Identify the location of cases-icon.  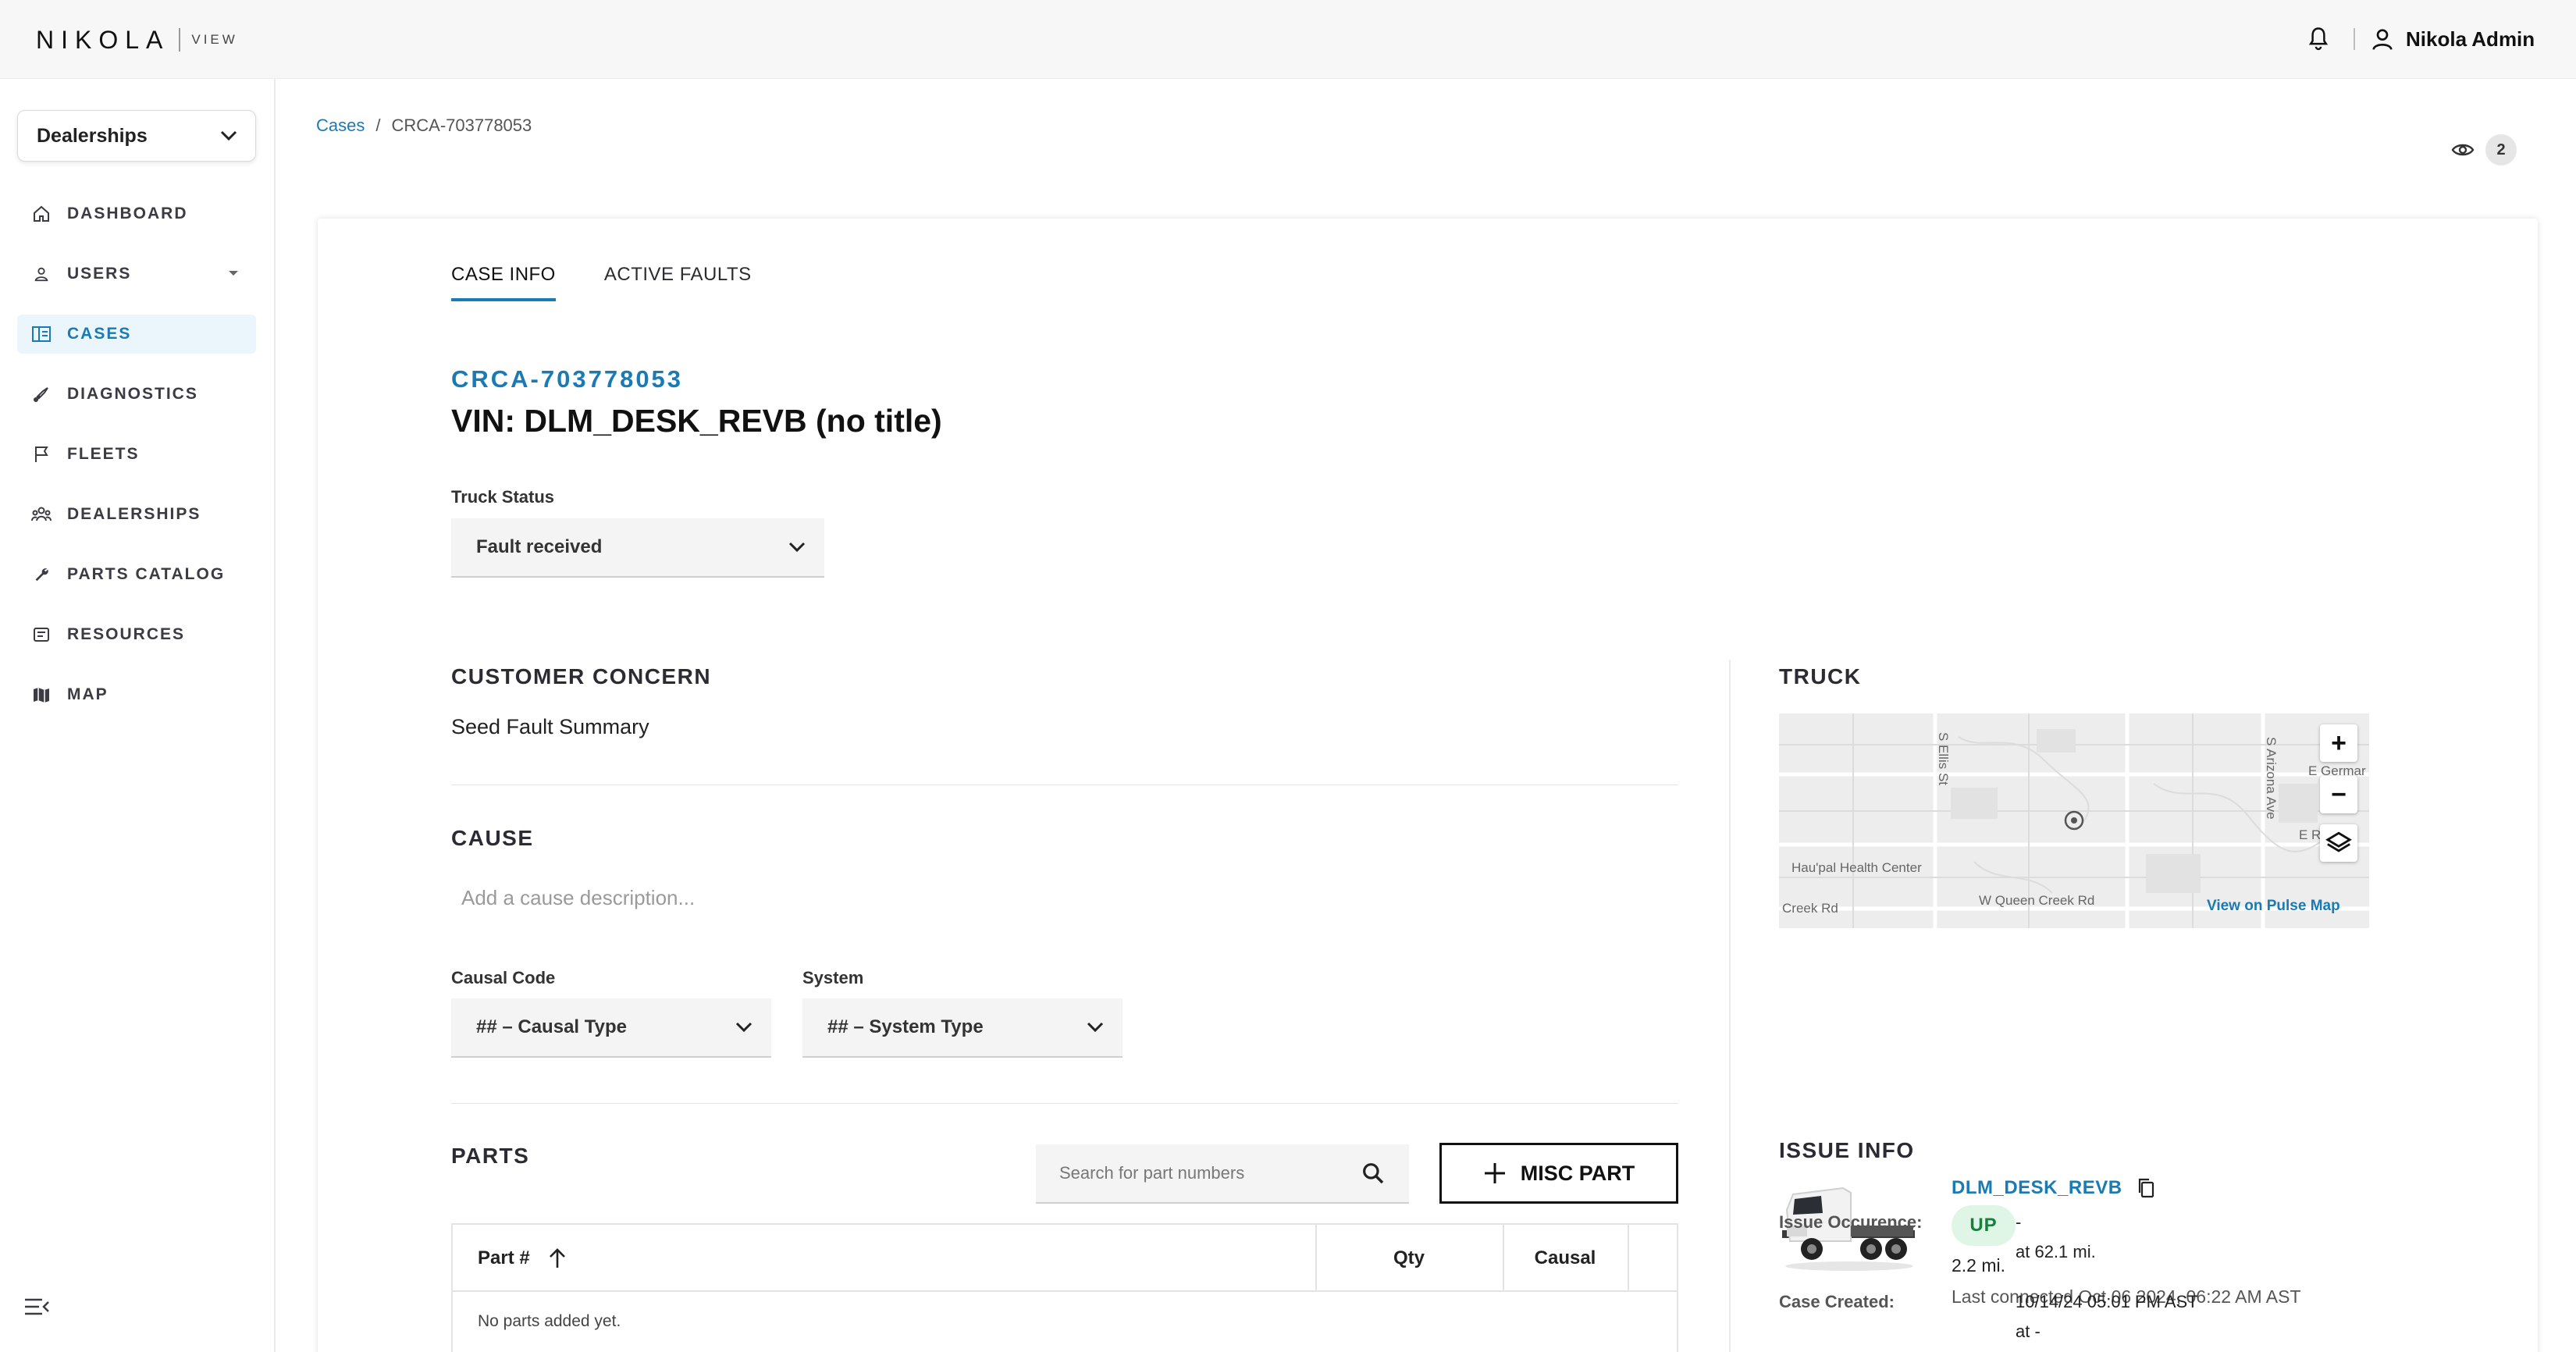
(41, 334).